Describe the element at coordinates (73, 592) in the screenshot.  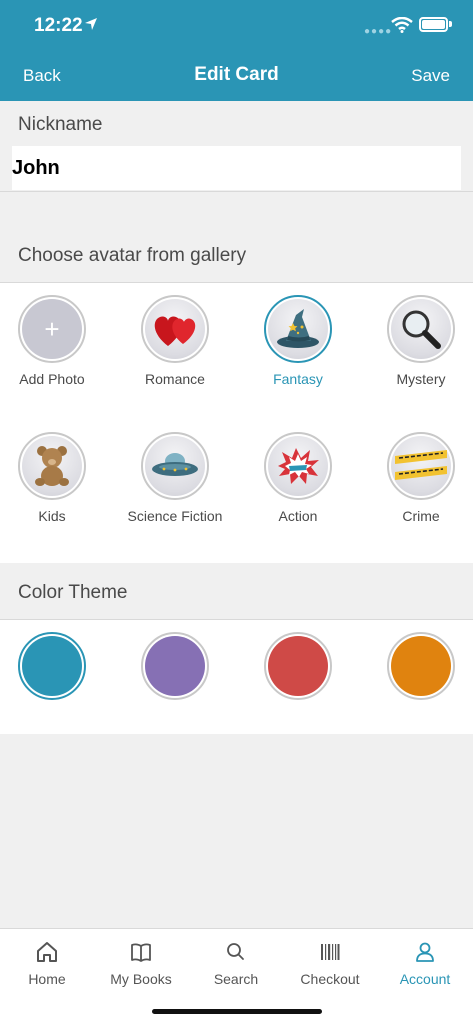
I see `color-theme-label: Color Theme` at that location.